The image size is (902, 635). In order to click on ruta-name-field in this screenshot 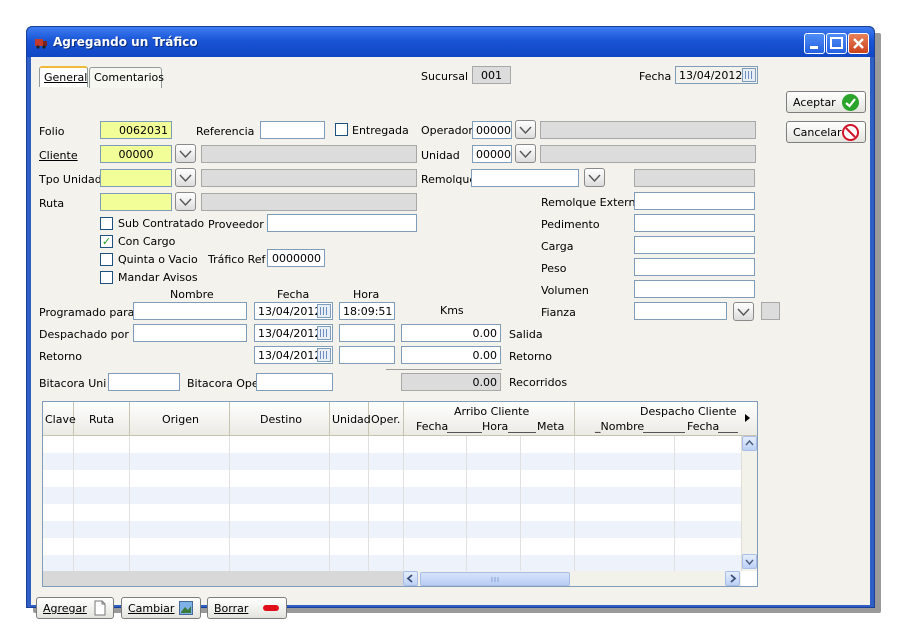, I will do `click(309, 202)`.